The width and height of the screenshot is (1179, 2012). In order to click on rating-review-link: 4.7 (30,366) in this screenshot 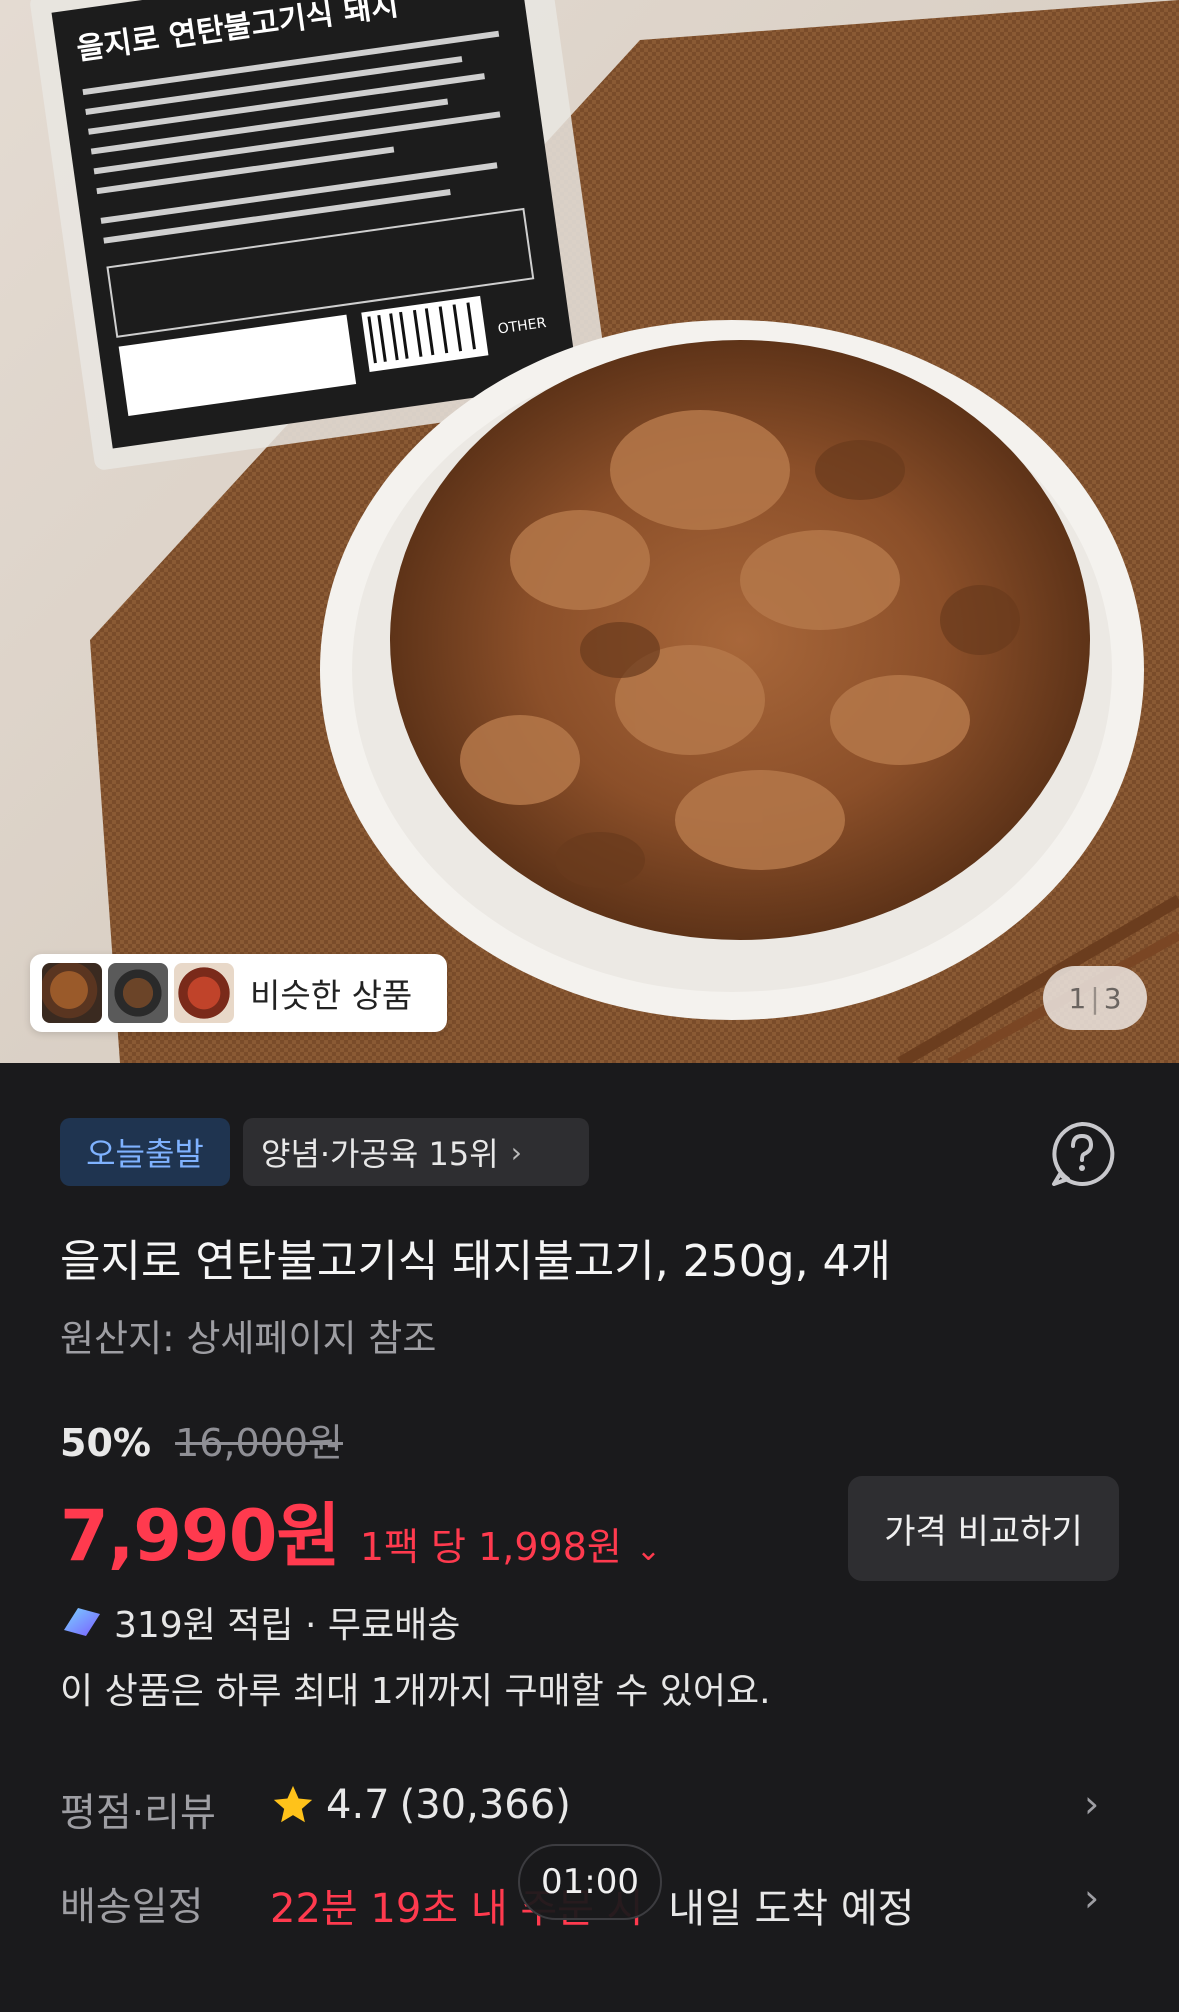, I will do `click(420, 1805)`.